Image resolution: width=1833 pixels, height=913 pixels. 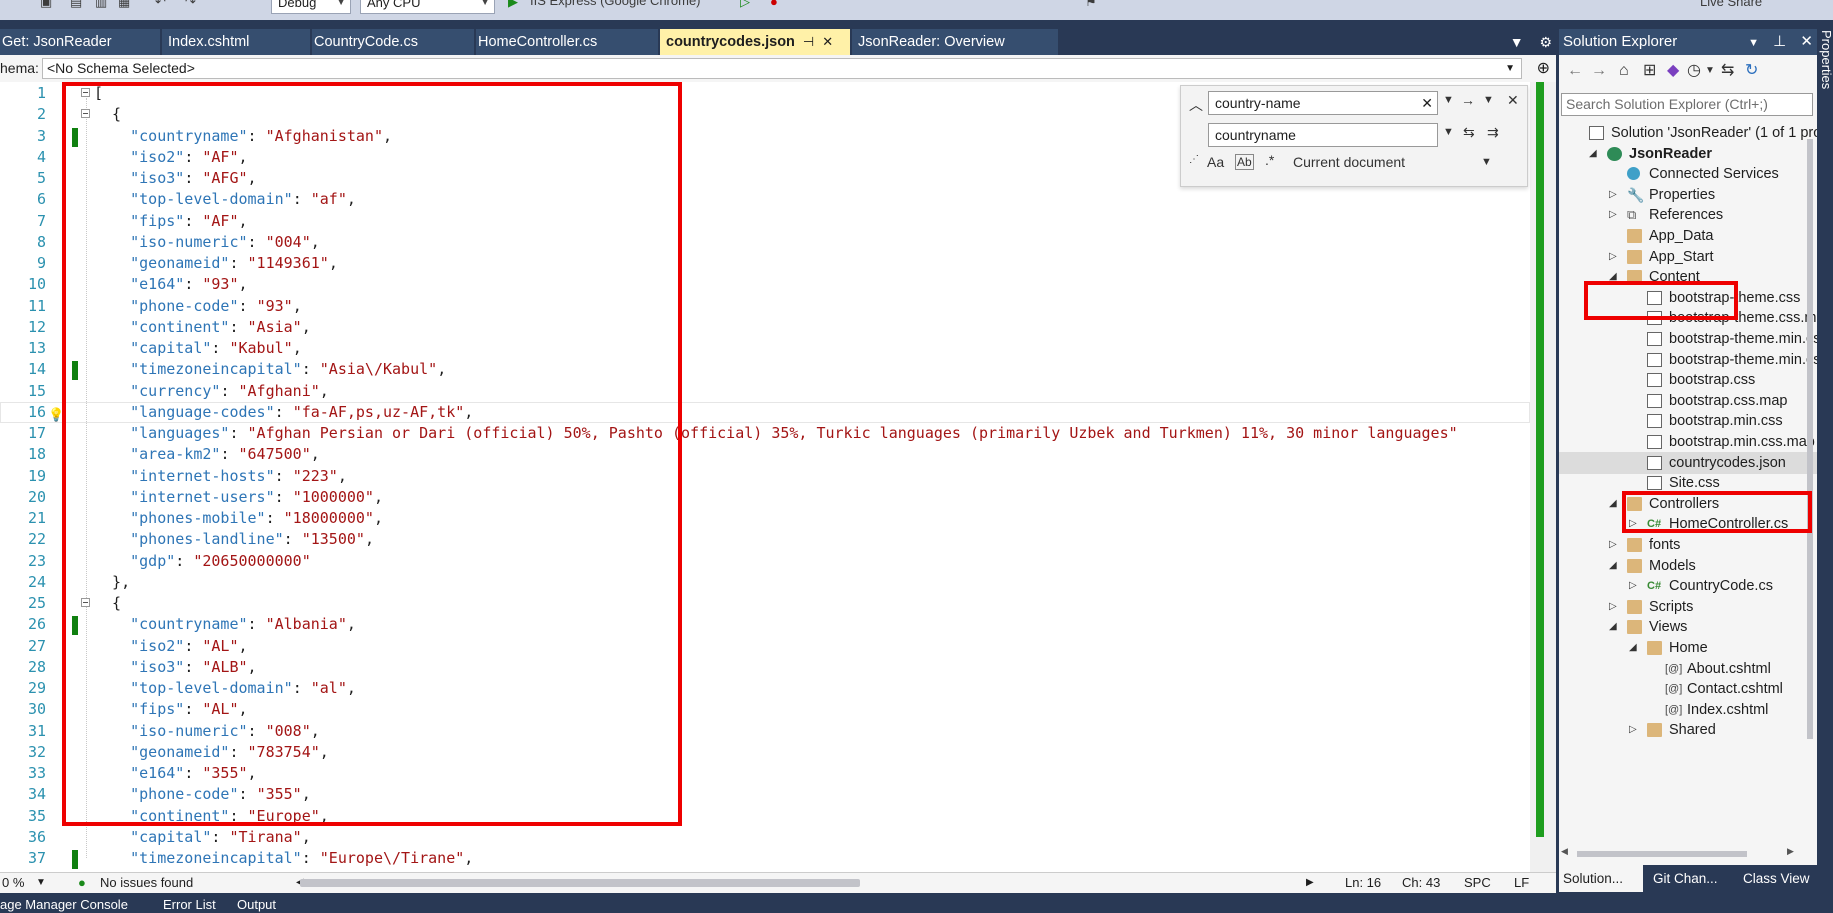 What do you see at coordinates (1564, 851) in the screenshot?
I see `scroll-left-icon: ◀` at bounding box center [1564, 851].